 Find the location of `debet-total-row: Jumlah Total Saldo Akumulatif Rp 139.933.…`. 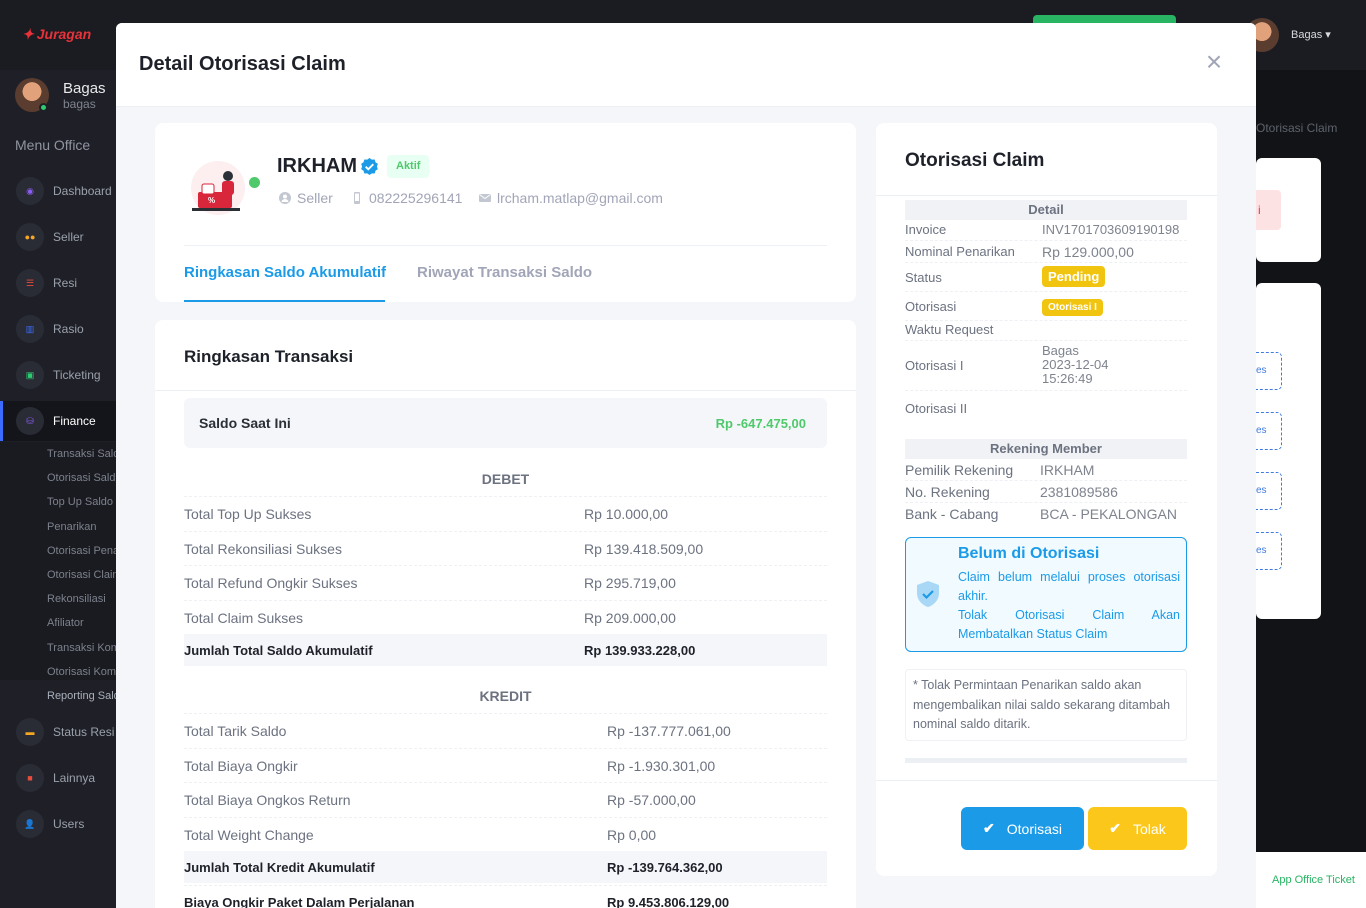

debet-total-row: Jumlah Total Saldo Akumulatif Rp 139.933.… is located at coordinates (505, 650).